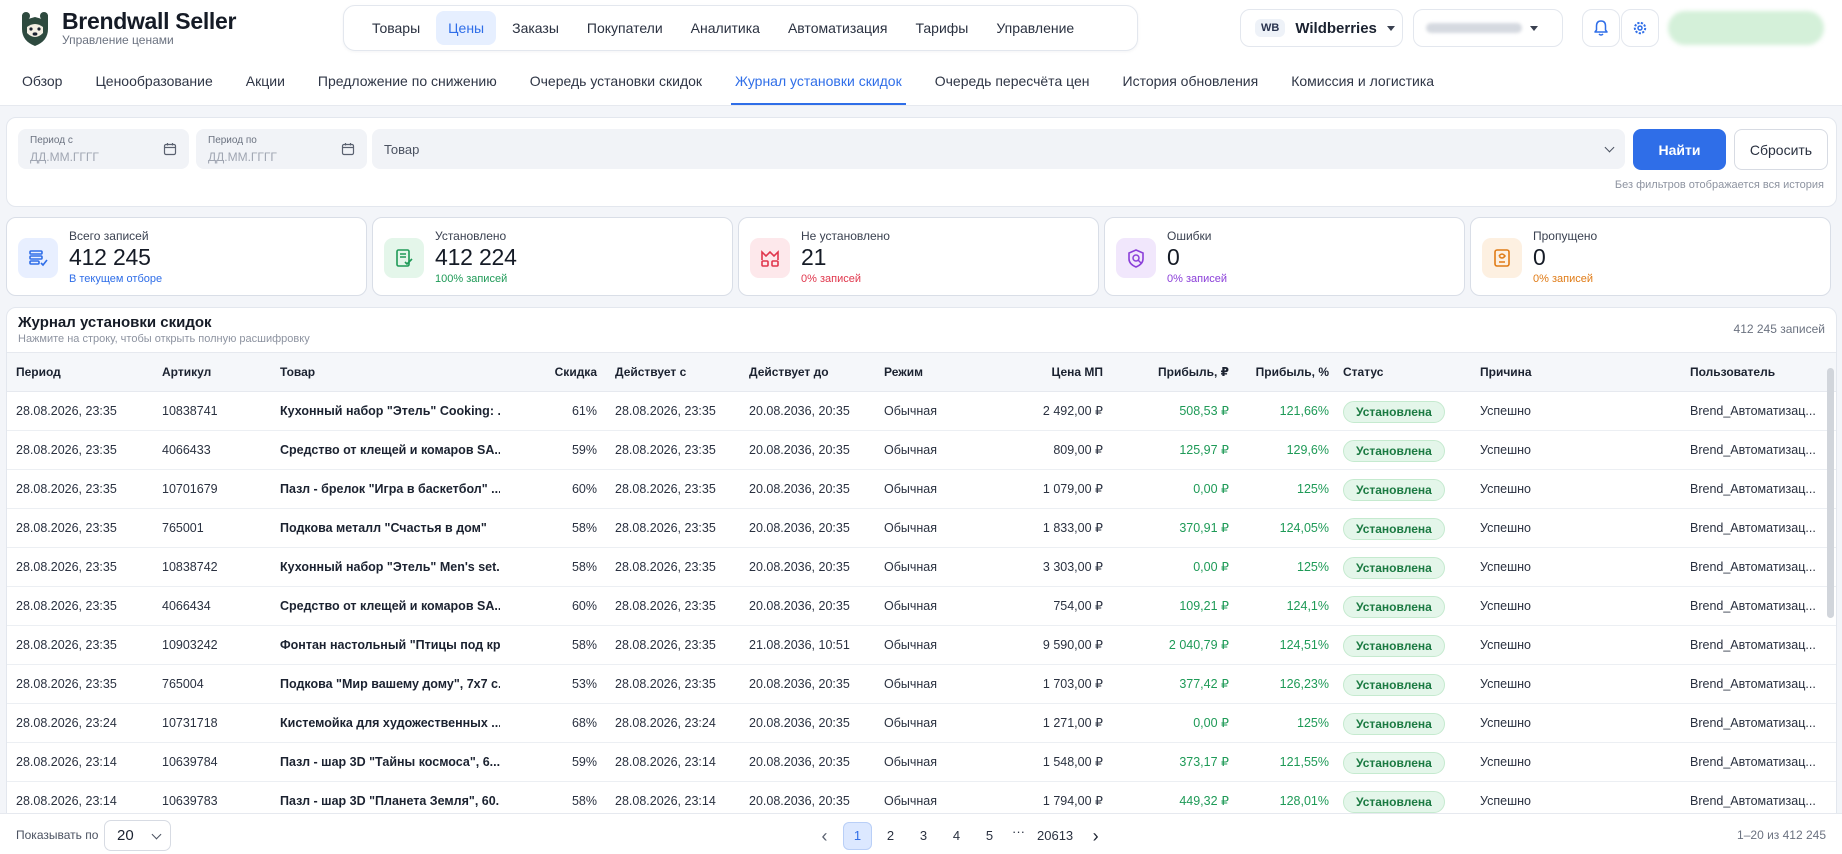  What do you see at coordinates (1095, 836) in the screenshot?
I see `next-page-button: ›` at bounding box center [1095, 836].